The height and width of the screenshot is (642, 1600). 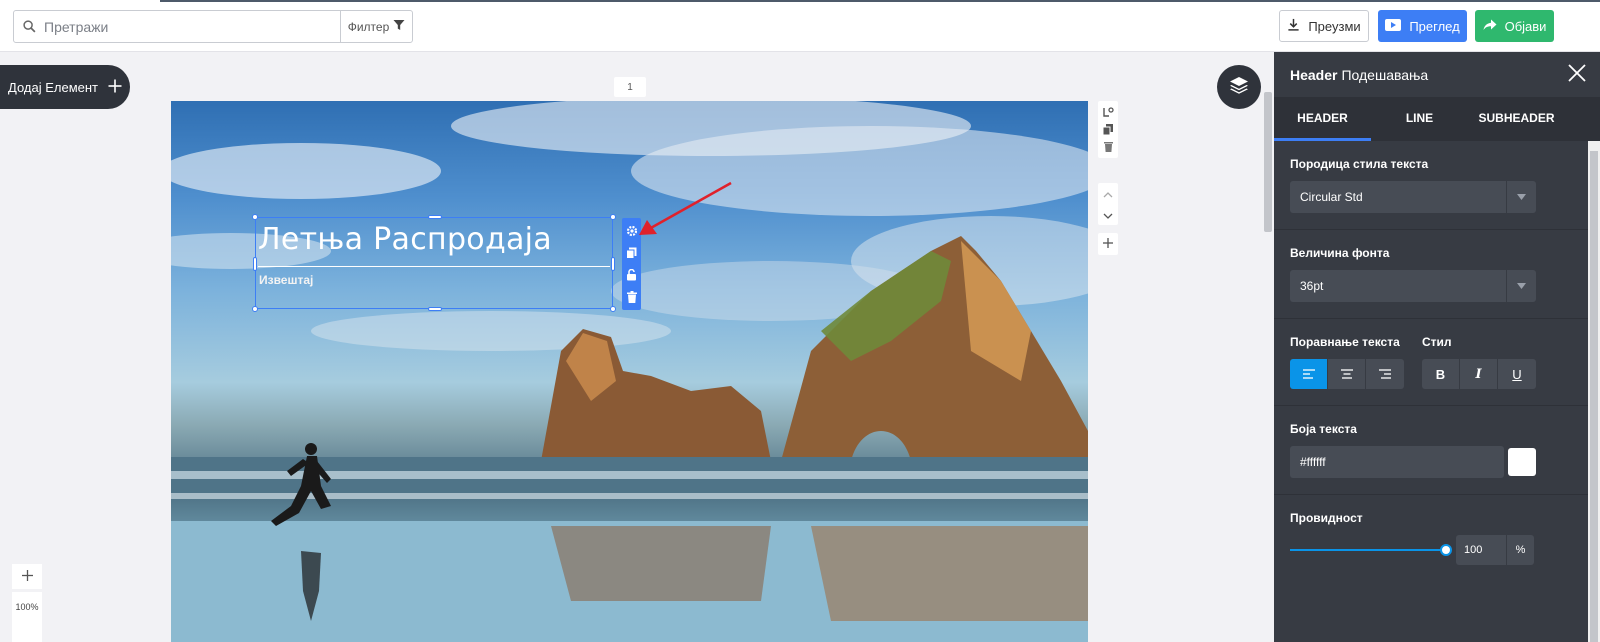 I want to click on tab-line: LINE, so click(x=1419, y=119).